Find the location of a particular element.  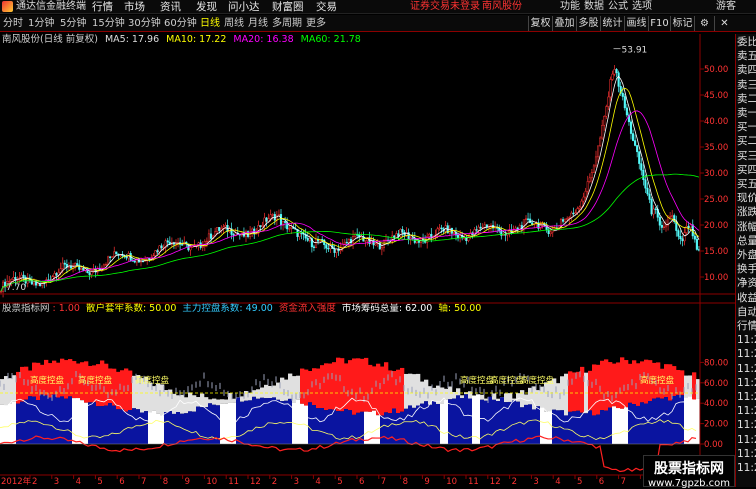

draw-line-button: 画线 is located at coordinates (636, 23).